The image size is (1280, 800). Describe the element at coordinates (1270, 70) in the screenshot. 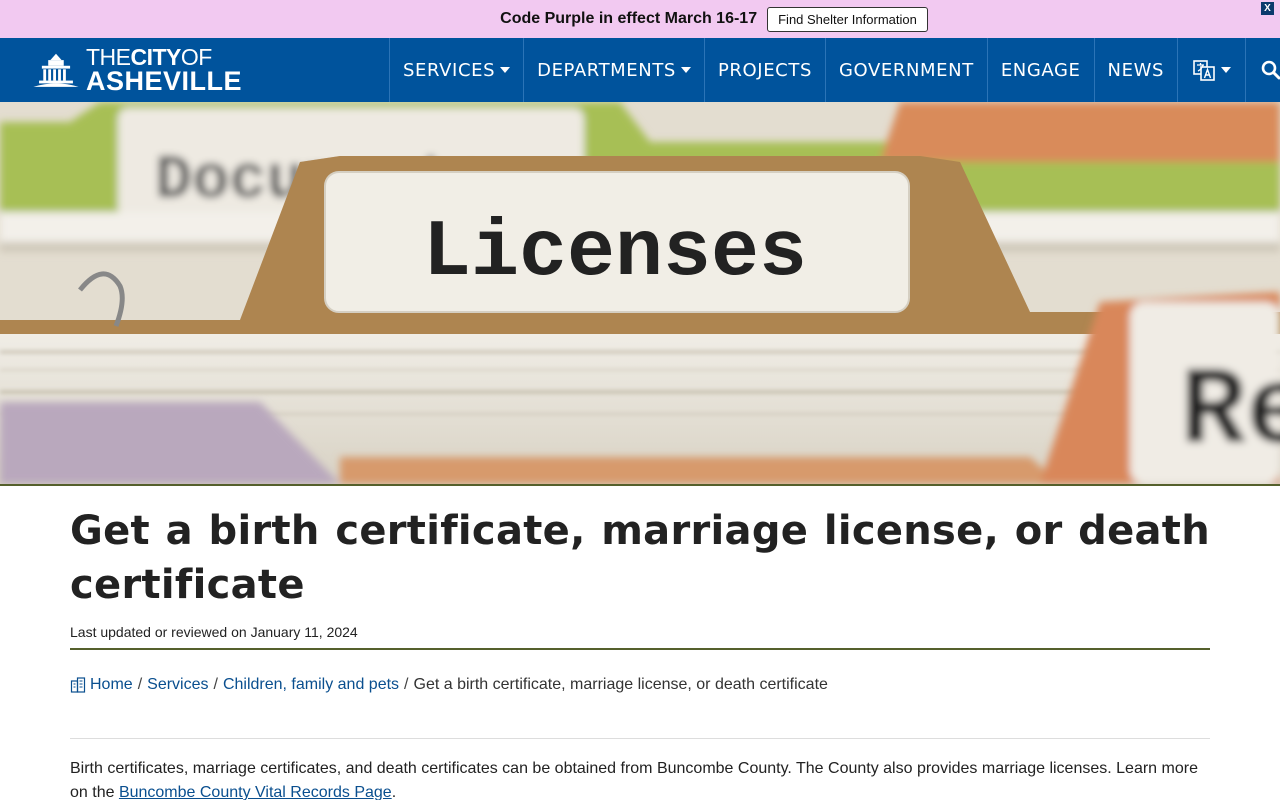

I see `search-icon` at that location.